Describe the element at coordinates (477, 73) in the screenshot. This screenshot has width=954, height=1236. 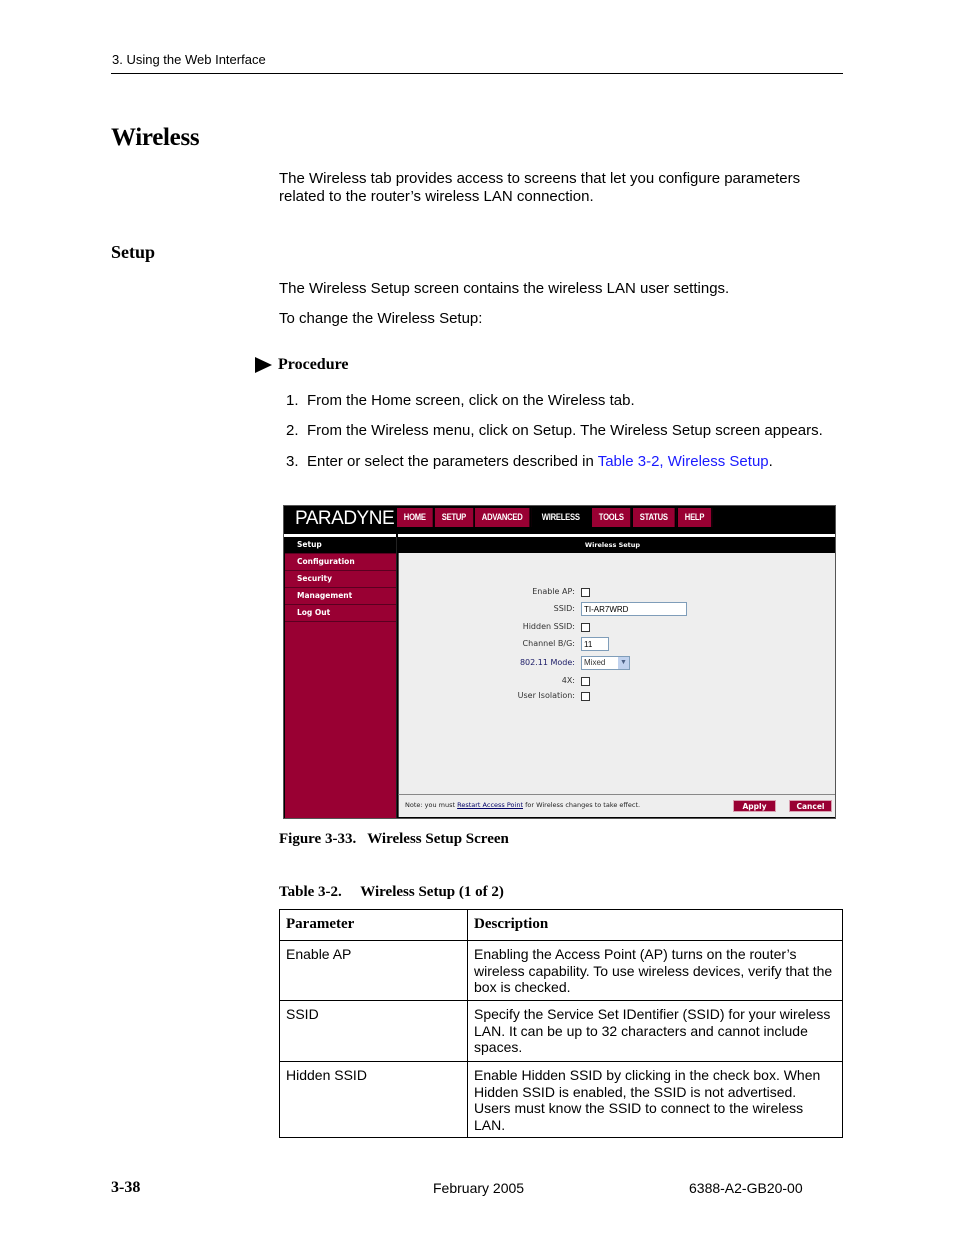
I see `header-rule` at that location.